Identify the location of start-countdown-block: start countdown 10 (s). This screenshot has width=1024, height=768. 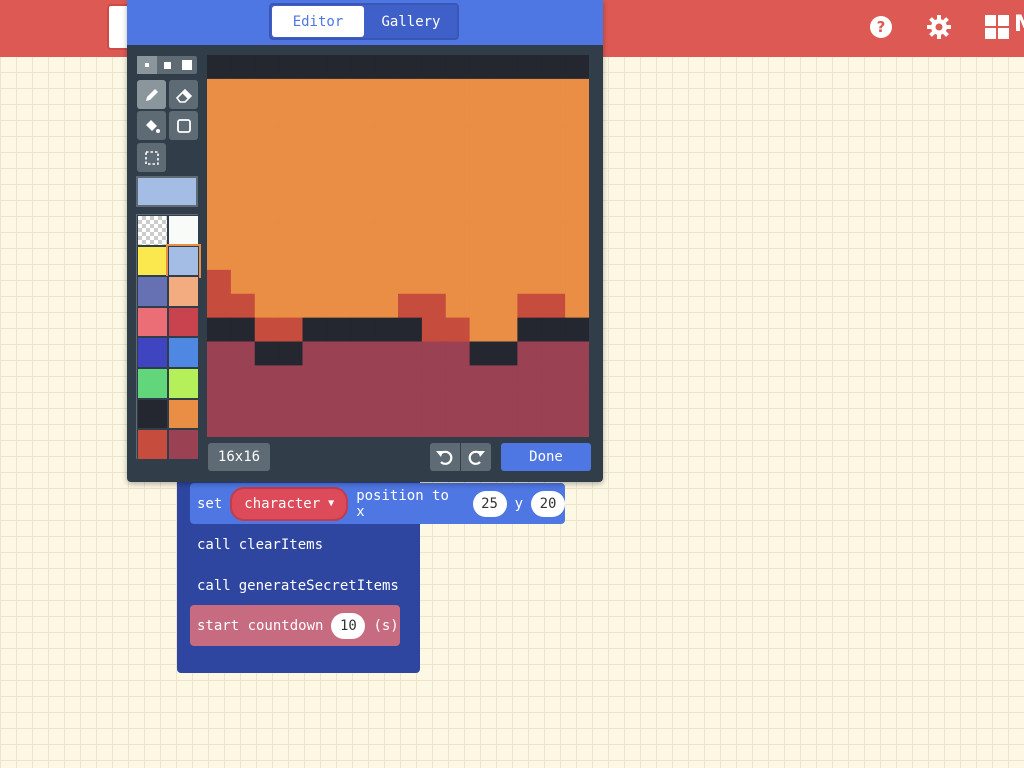
(295, 625).